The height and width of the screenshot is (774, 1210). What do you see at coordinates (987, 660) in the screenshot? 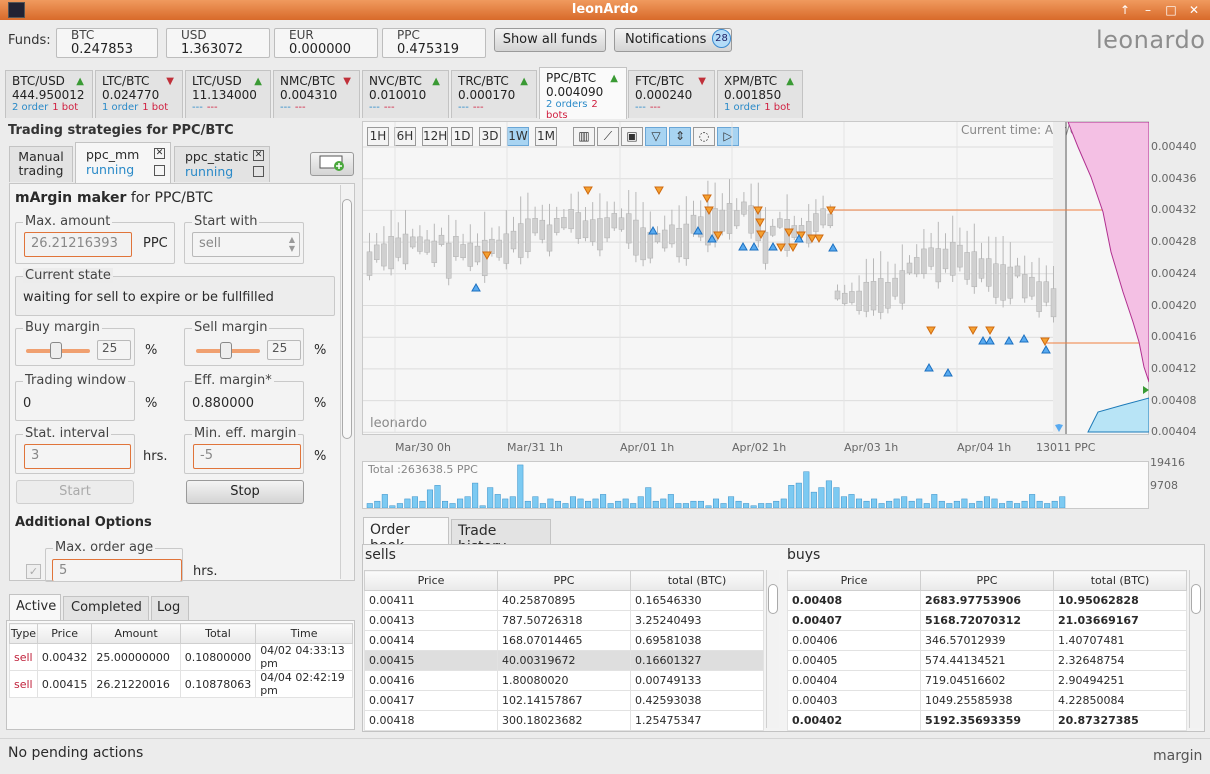
I see `table-row: 0.00405 574.44134521 2.32648754` at bounding box center [987, 660].